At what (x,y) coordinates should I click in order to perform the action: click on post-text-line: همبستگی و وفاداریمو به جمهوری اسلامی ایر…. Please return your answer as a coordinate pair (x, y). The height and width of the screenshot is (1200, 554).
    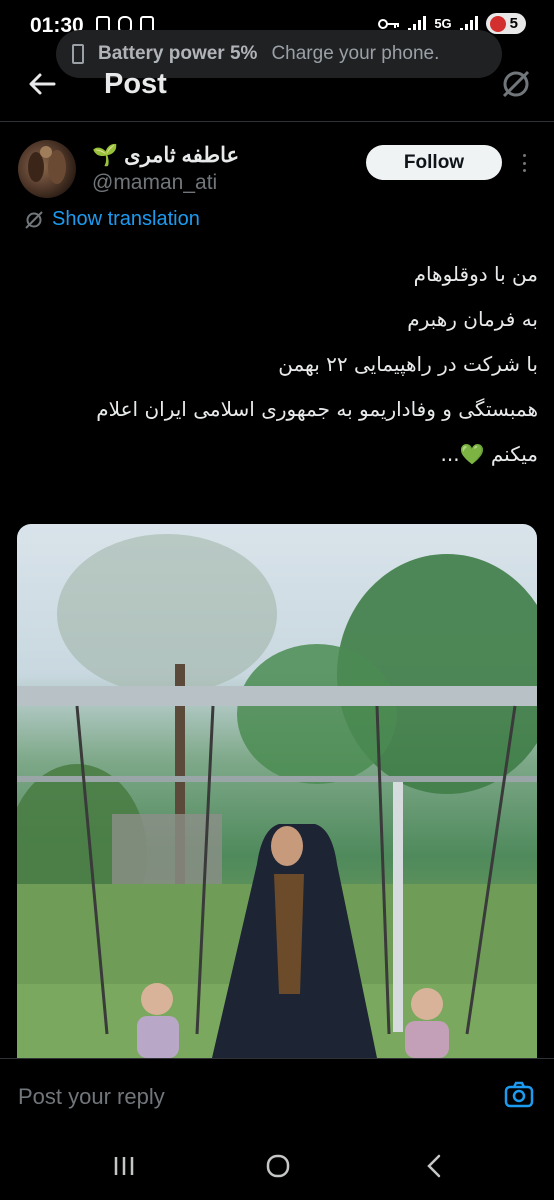
    Looking at the image, I should click on (317, 409).